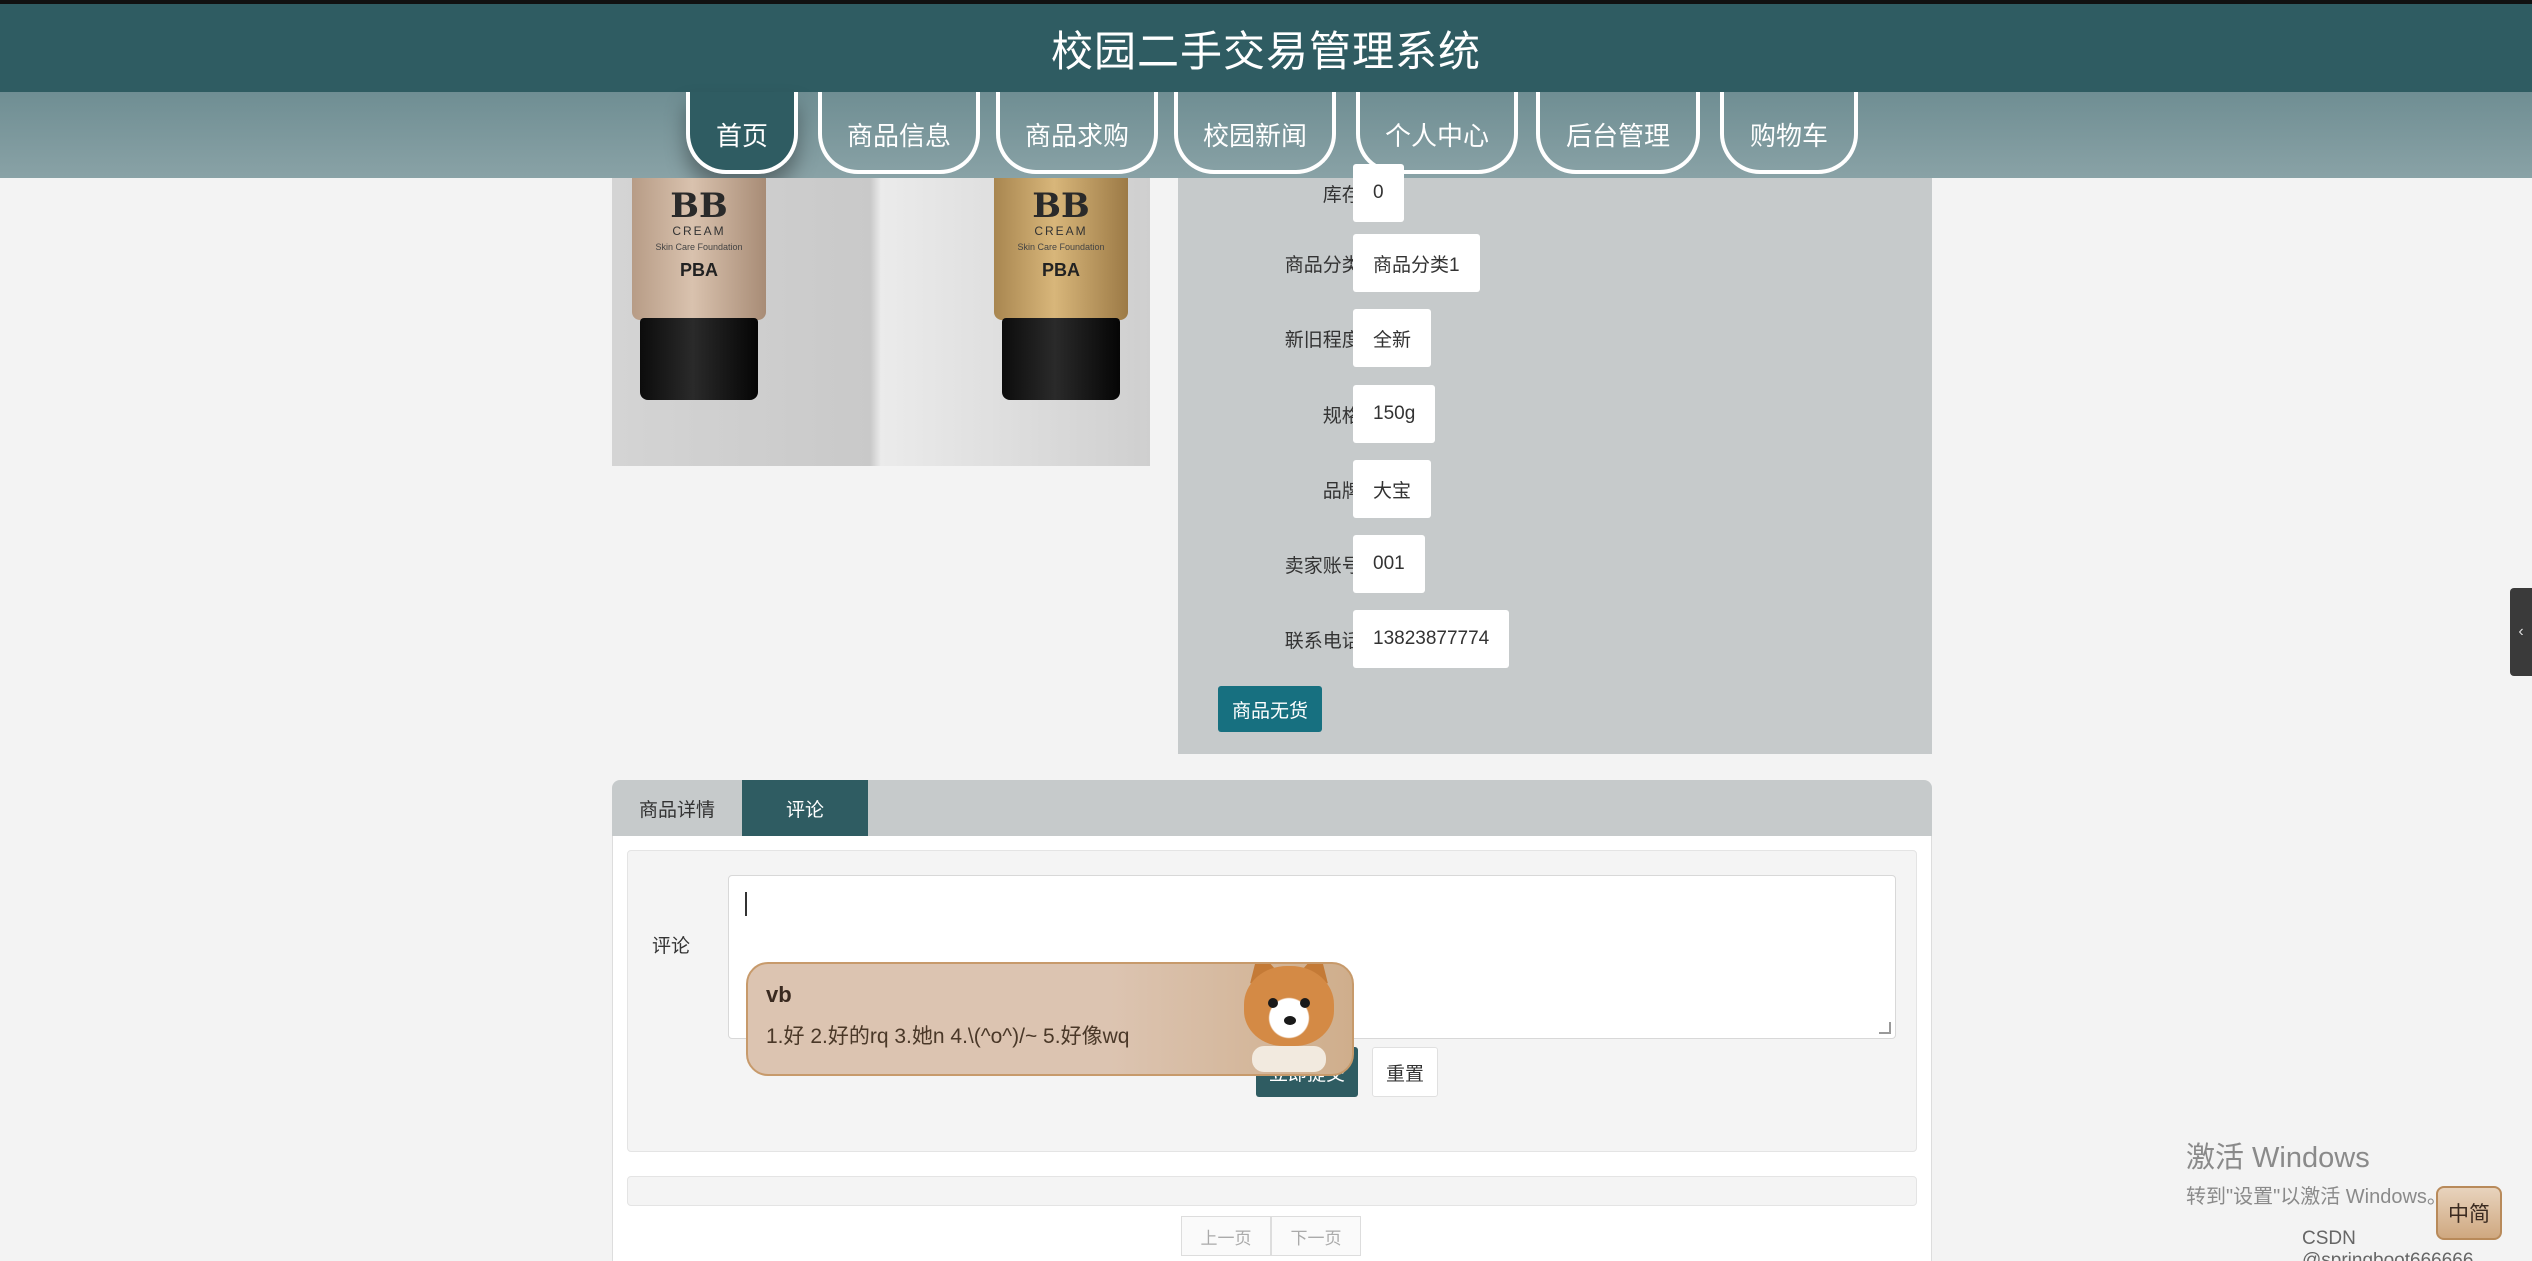 This screenshot has width=2532, height=1261. I want to click on info-row-seller: 卖家账号: 001, so click(1555, 564).